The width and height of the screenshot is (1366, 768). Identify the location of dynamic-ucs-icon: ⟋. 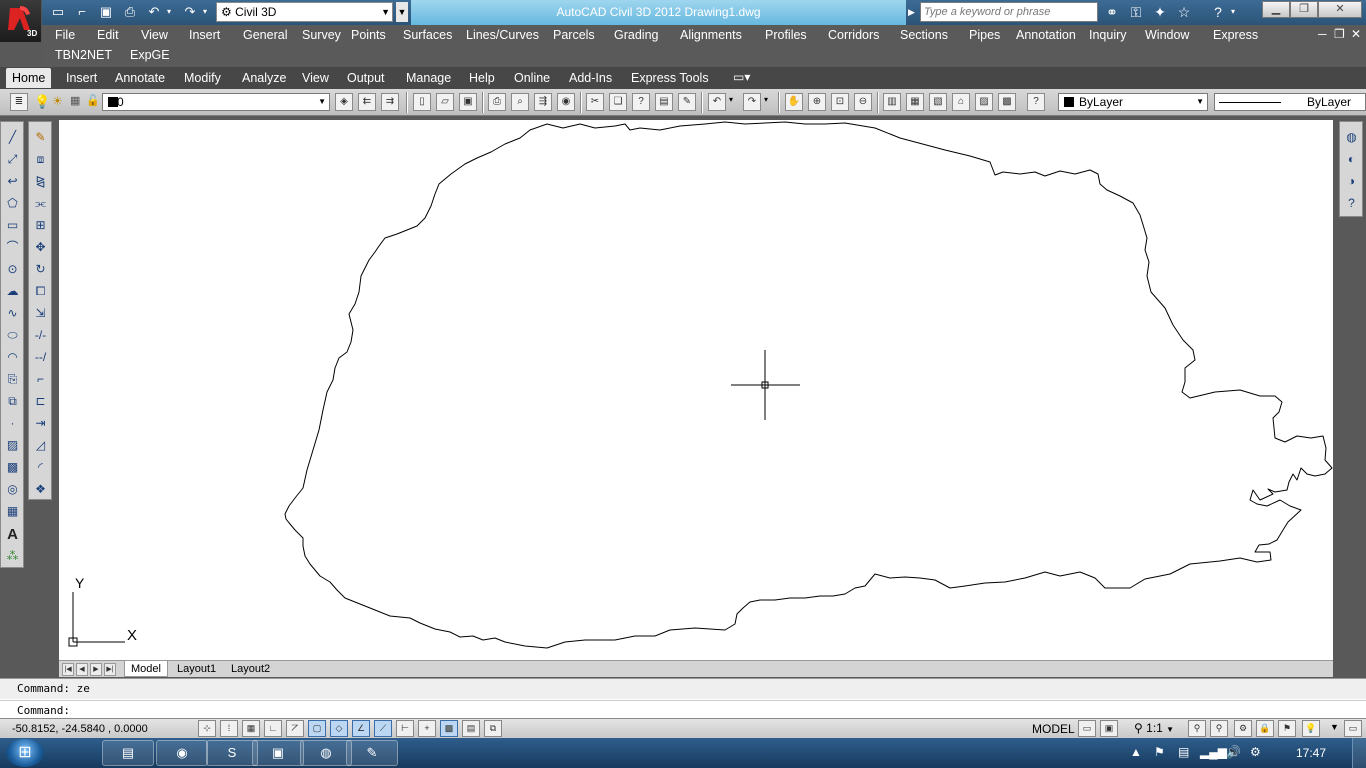
(383, 728).